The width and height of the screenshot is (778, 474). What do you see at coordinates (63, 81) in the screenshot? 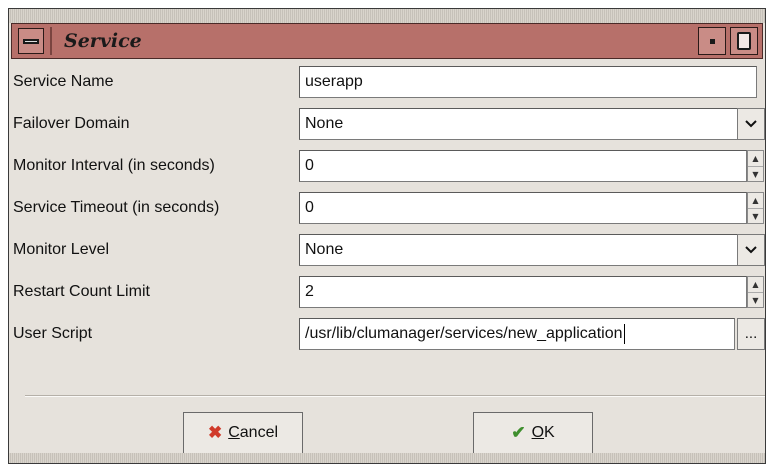
I see `service-name-label: Service Name` at bounding box center [63, 81].